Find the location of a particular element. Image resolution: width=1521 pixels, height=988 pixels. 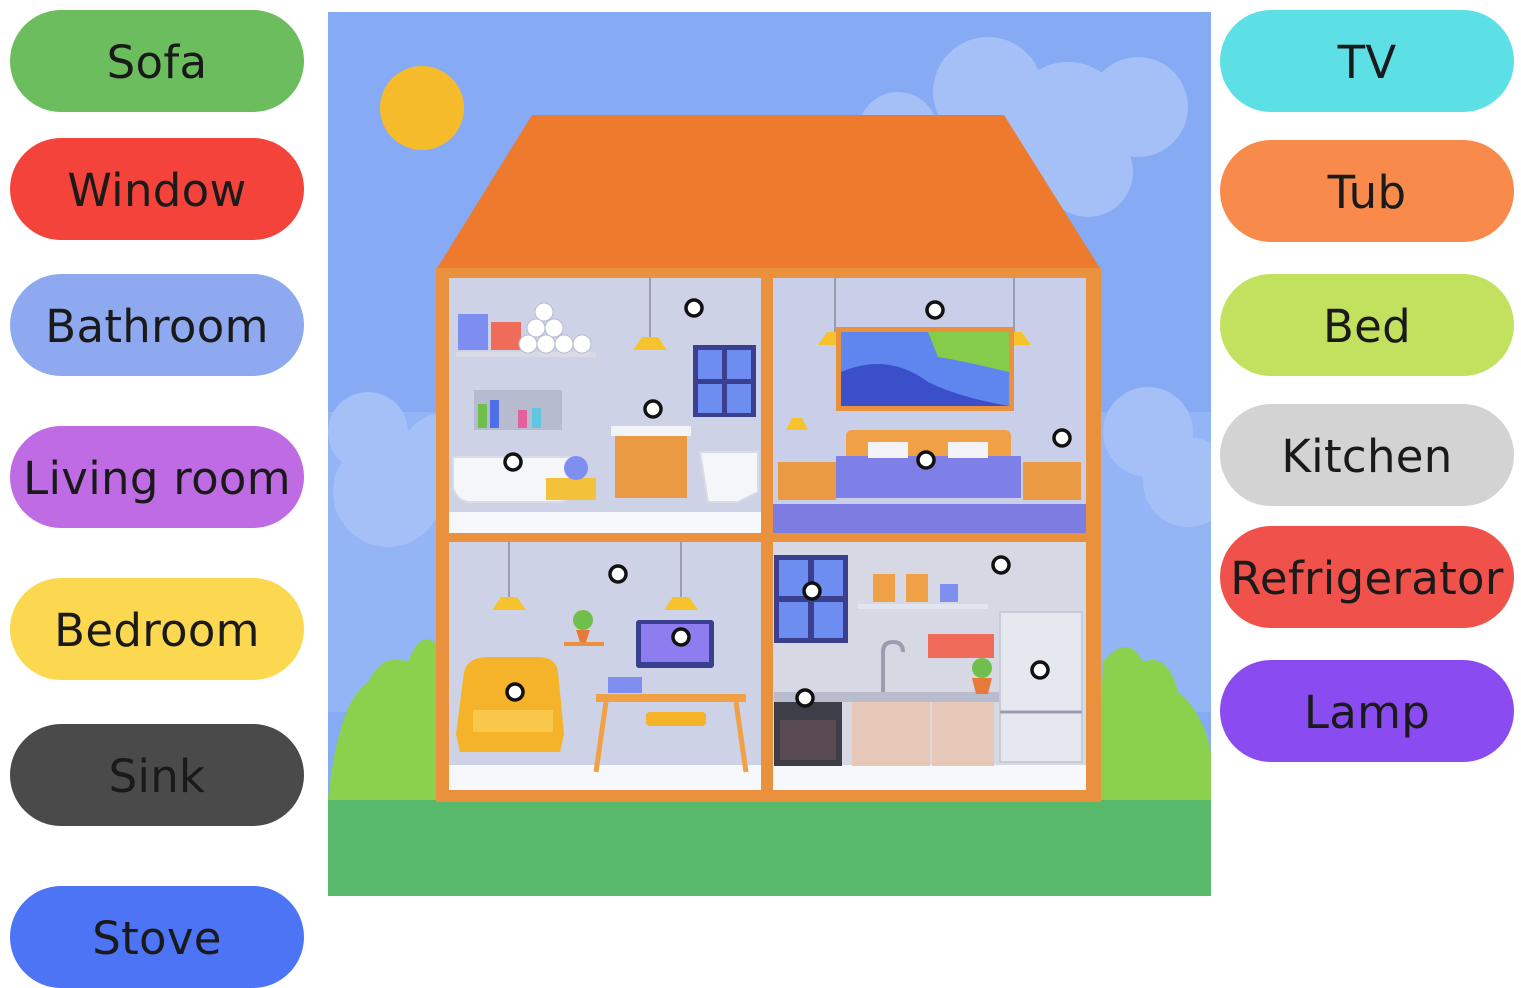

sofa-chair is located at coordinates (510, 704).